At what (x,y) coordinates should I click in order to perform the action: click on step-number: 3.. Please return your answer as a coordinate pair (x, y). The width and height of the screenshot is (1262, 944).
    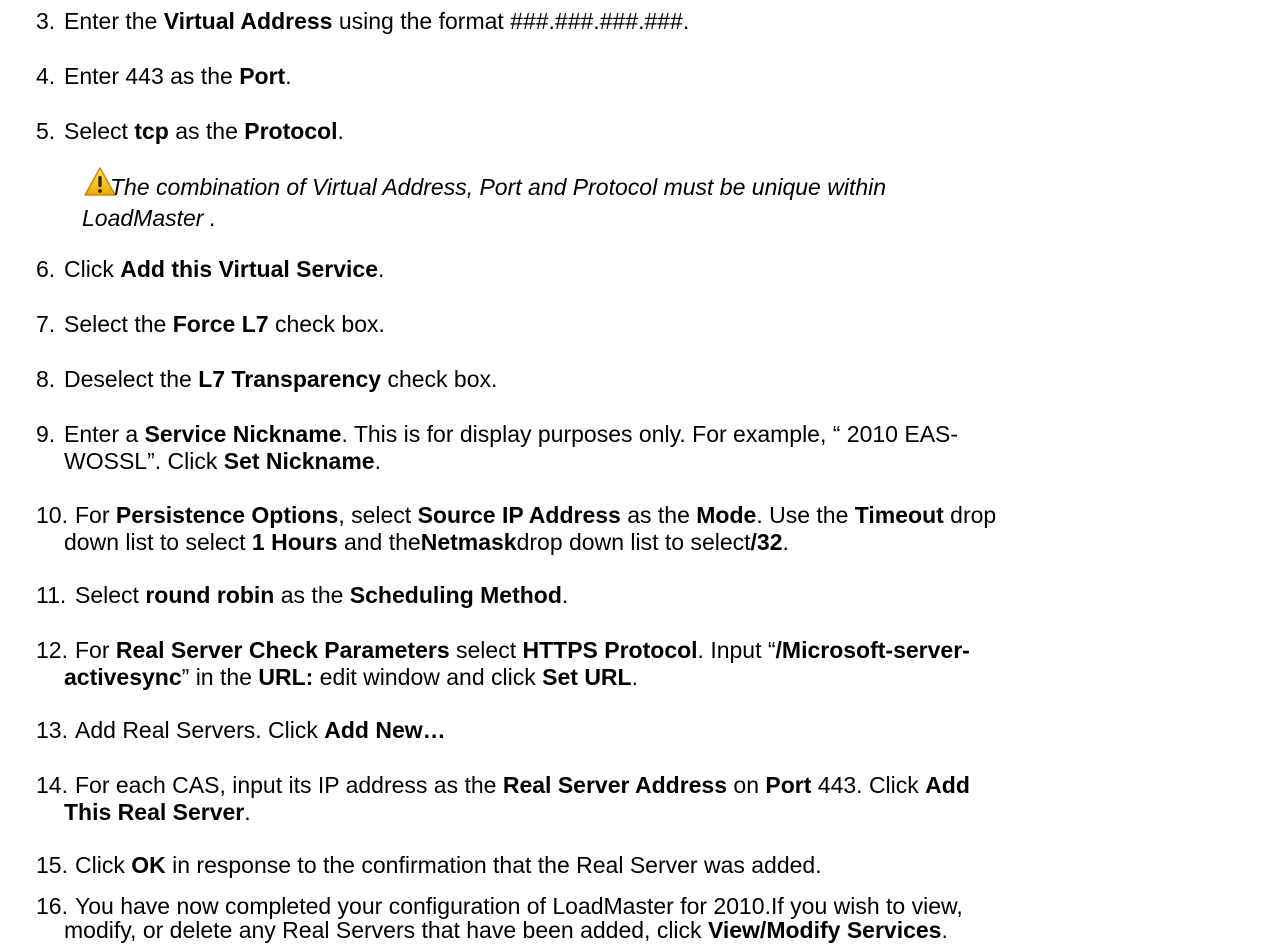
    Looking at the image, I should click on (46, 21).